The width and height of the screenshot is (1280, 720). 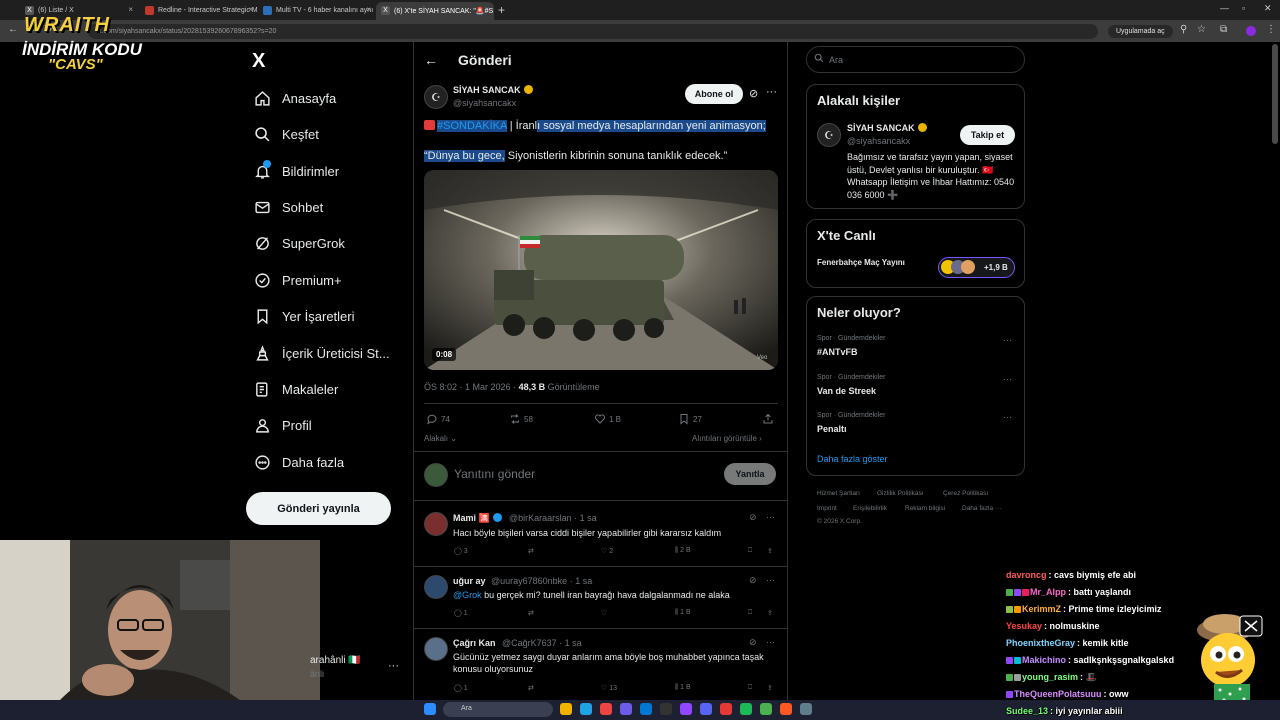 I want to click on follow-button: Takip et, so click(x=987, y=135).